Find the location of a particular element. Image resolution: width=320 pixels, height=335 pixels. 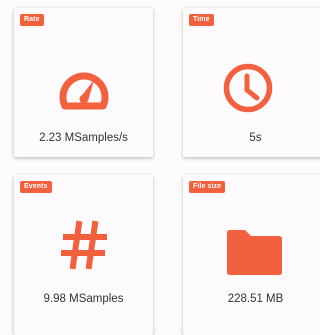

clock-icon is located at coordinates (248, 88).